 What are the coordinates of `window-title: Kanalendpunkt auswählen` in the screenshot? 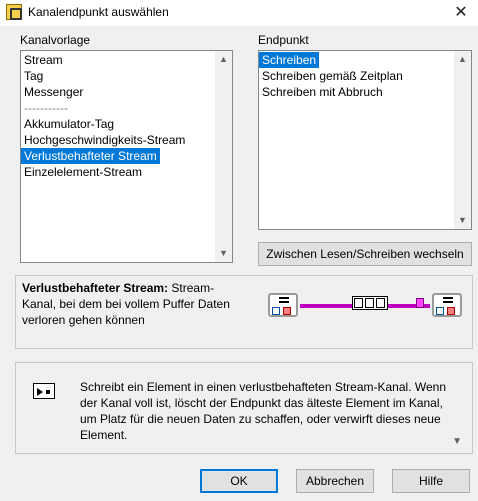 It's located at (98, 12).